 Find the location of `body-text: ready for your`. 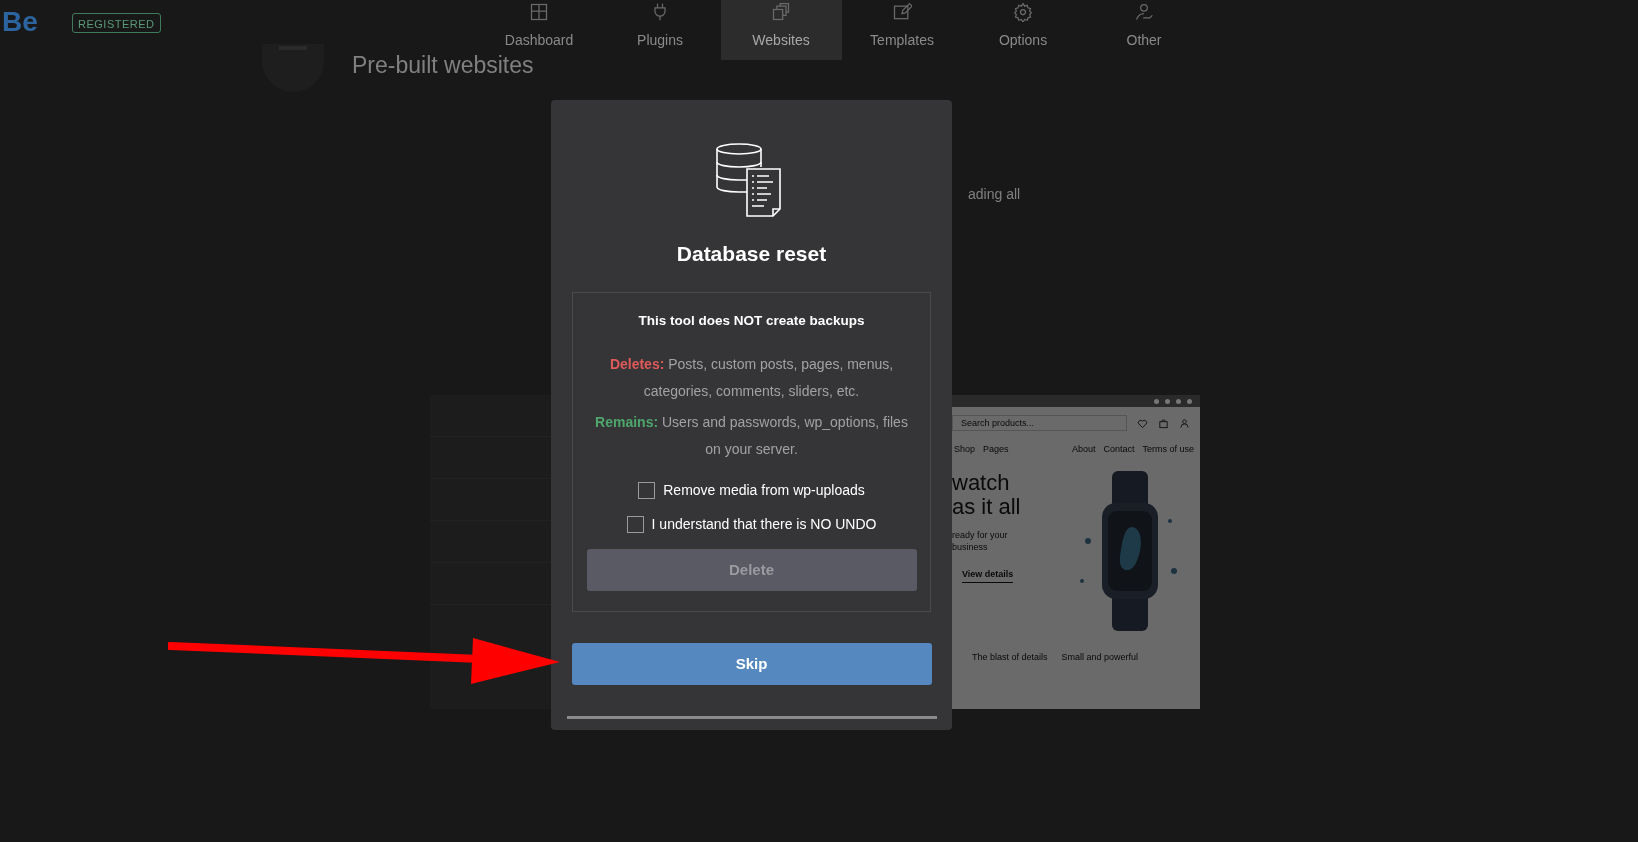

body-text: ready for your is located at coordinates (980, 535).